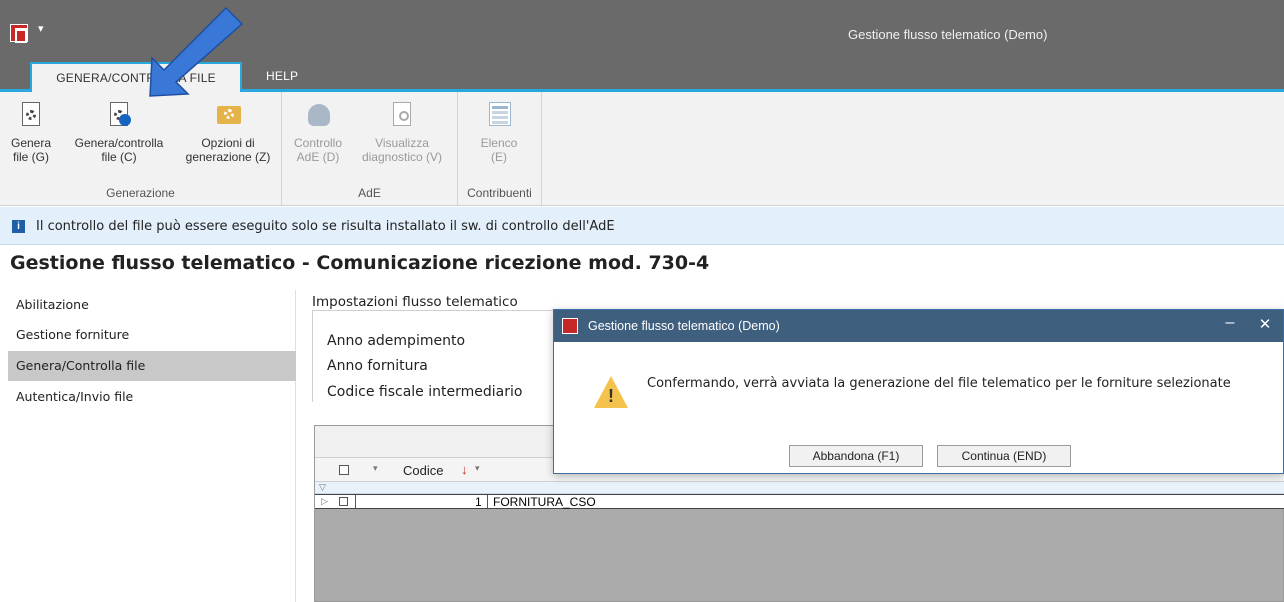 The image size is (1284, 602). I want to click on dialog-title: Gestione flusso telematico (Demo), so click(684, 326).